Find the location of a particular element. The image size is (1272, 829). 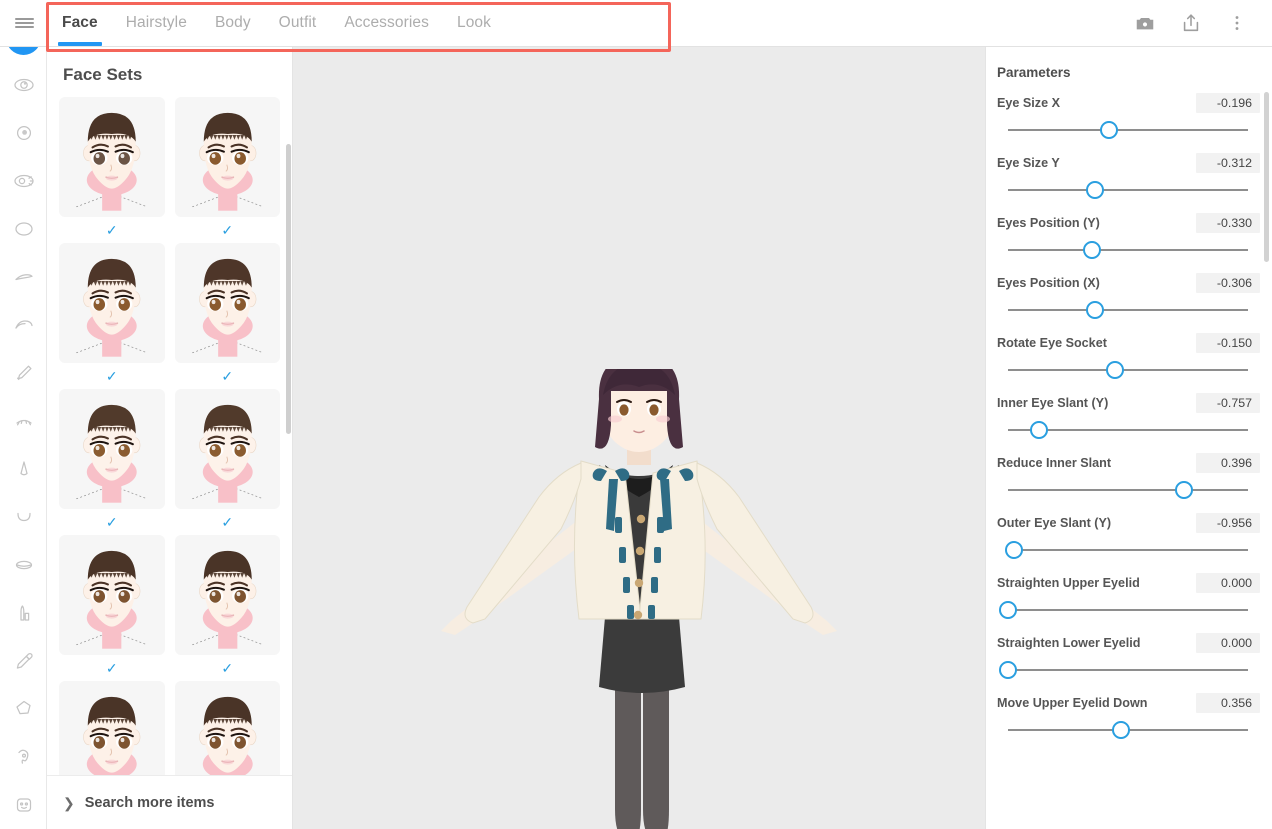

parameter-label: Straighten Upper Eyelid is located at coordinates (1068, 583).